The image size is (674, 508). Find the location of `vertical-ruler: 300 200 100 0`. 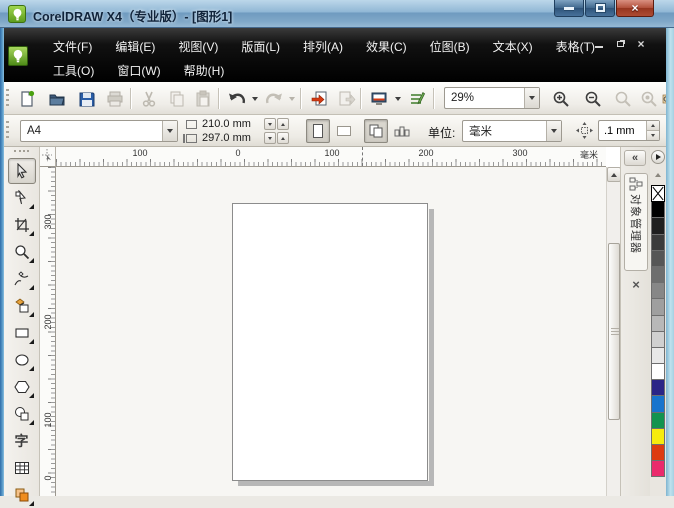

vertical-ruler: 300 200 100 0 is located at coordinates (48, 331).